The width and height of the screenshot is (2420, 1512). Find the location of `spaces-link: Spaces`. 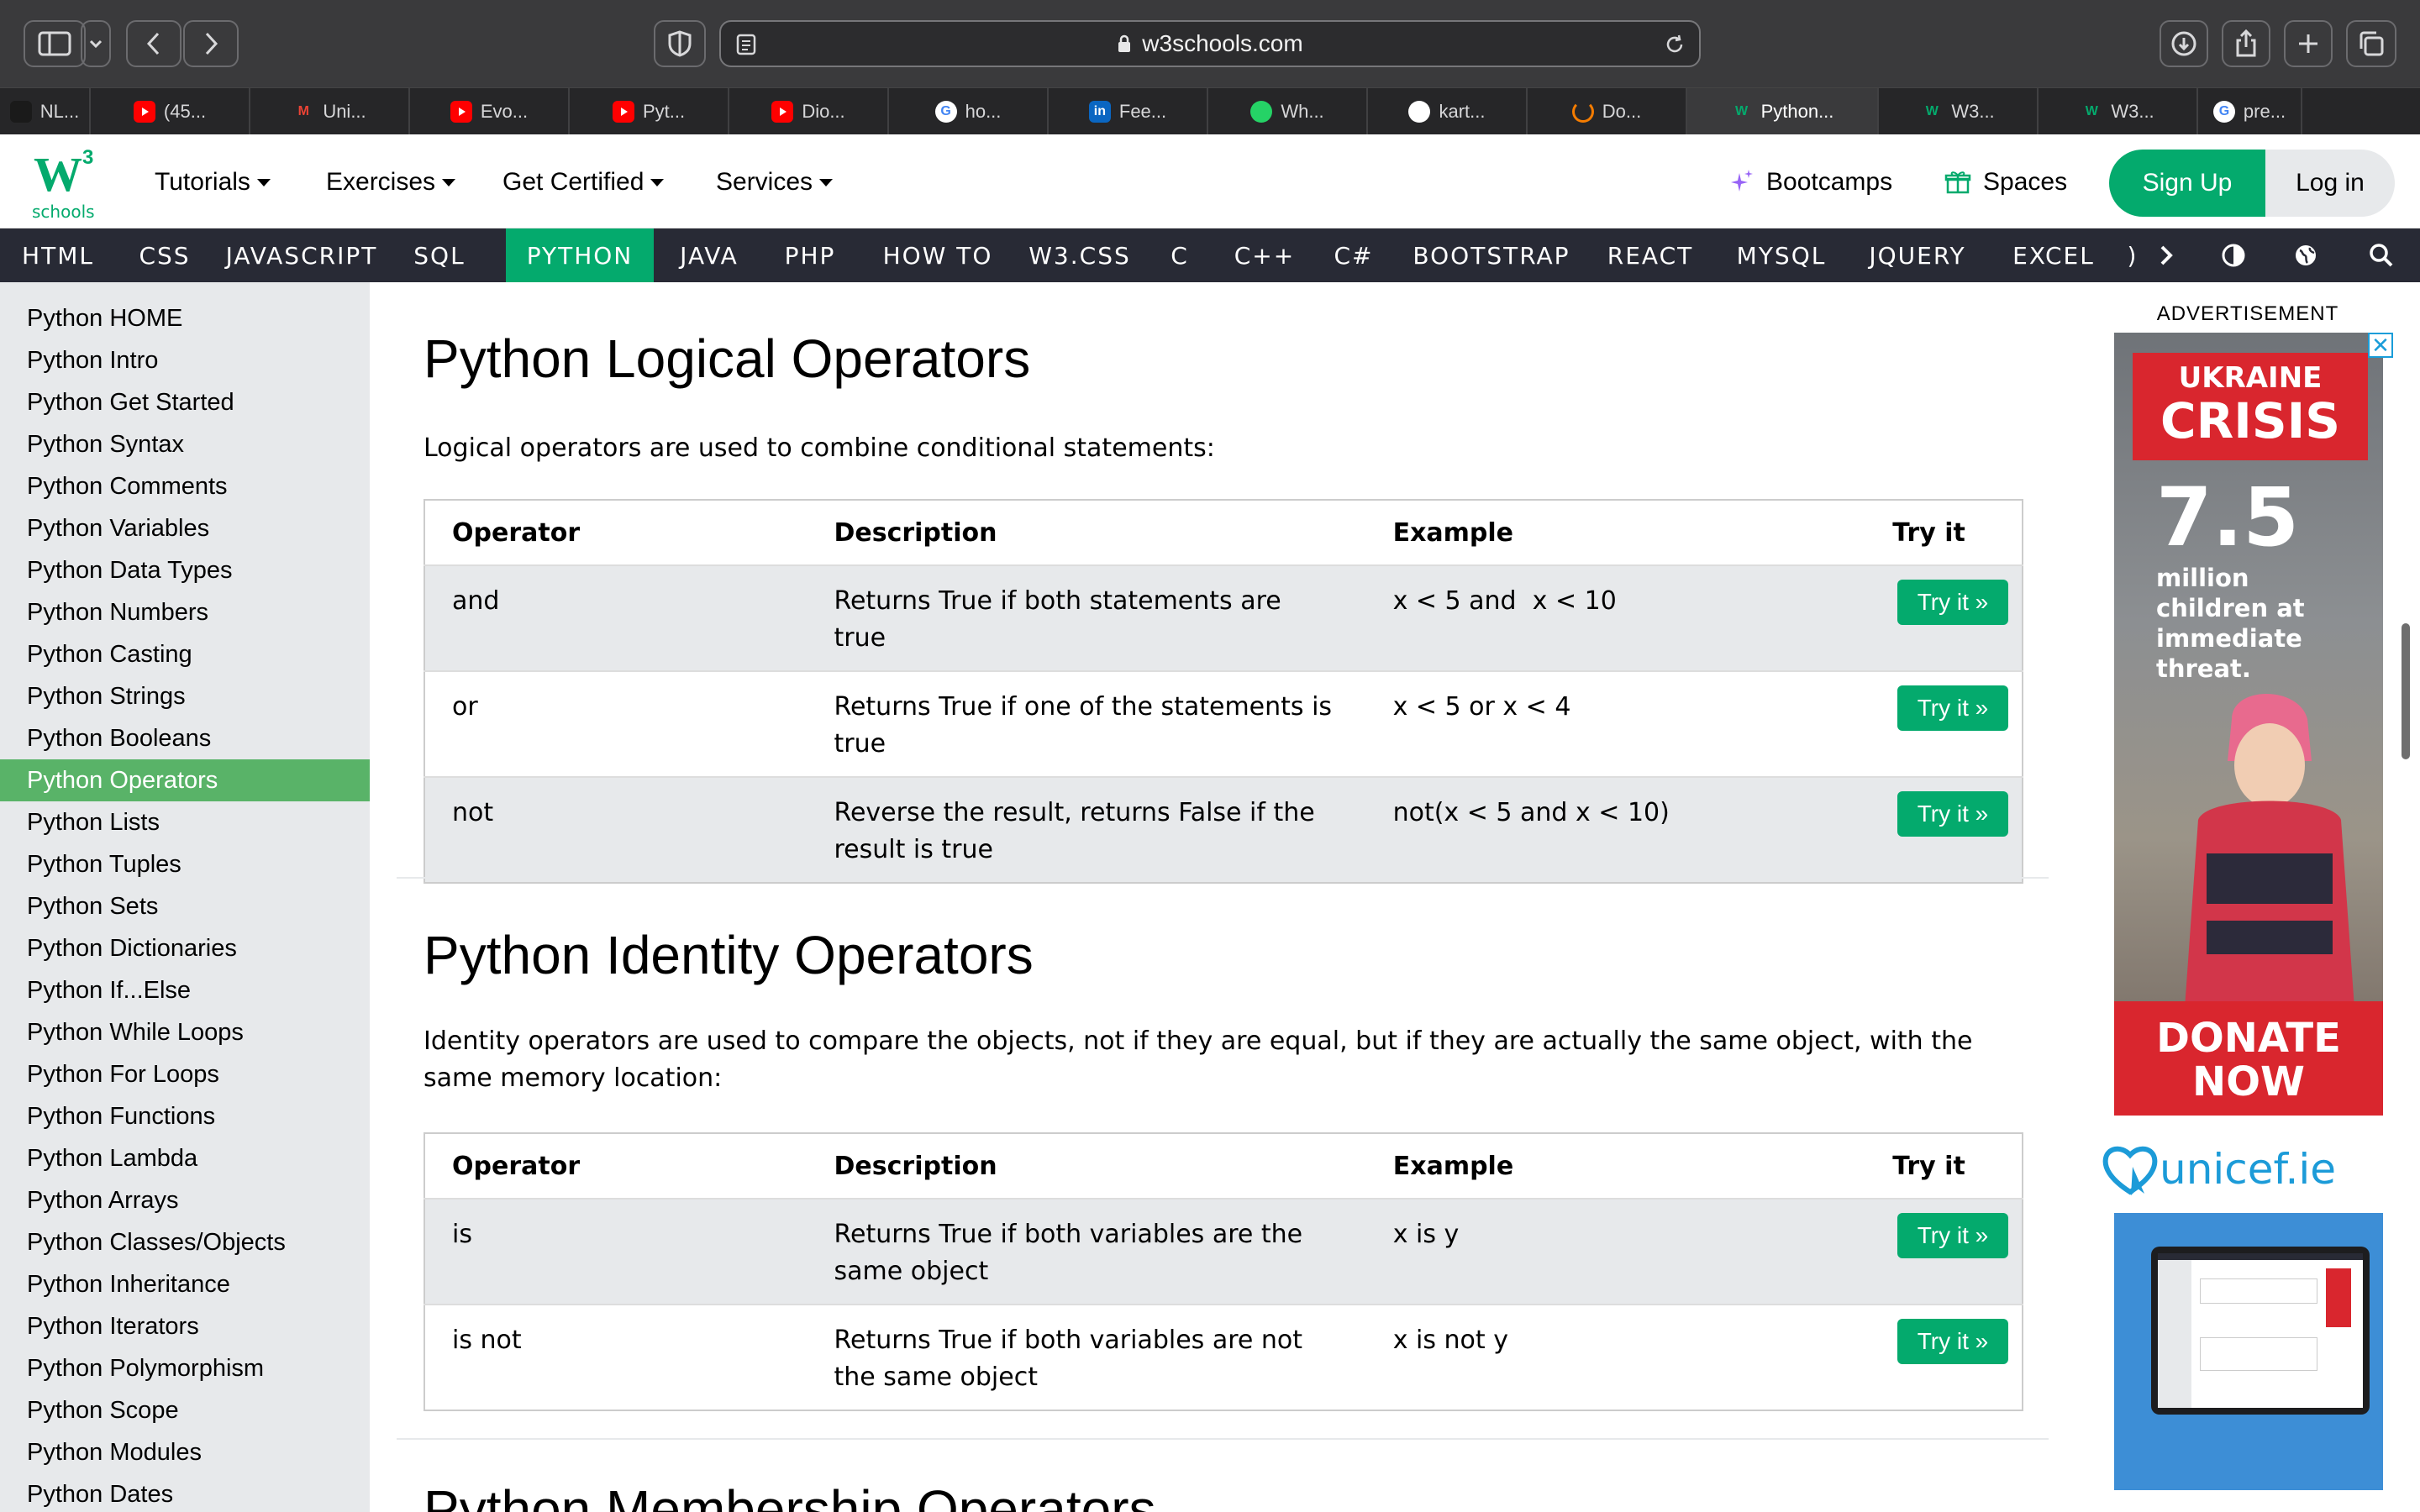

spaces-link: Spaces is located at coordinates (2005, 182).